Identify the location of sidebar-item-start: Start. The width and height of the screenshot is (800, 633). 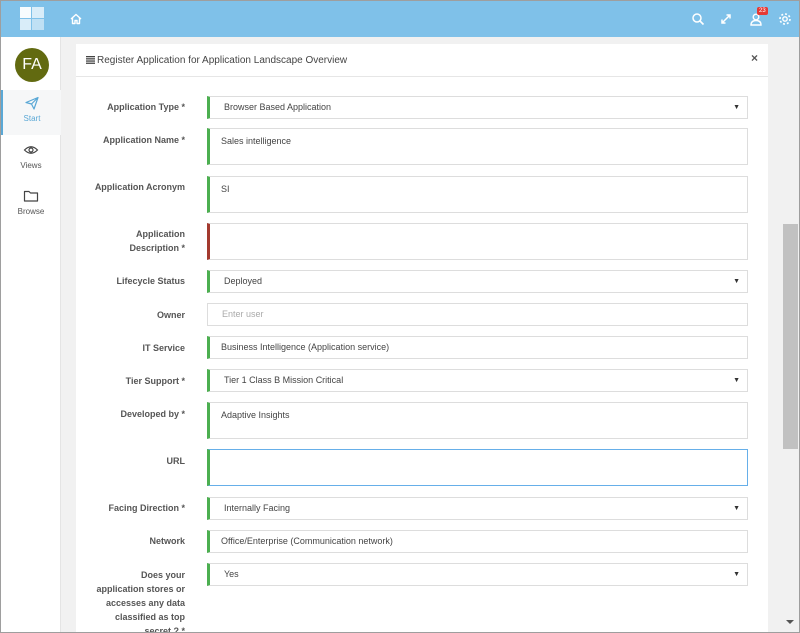
(31, 112).